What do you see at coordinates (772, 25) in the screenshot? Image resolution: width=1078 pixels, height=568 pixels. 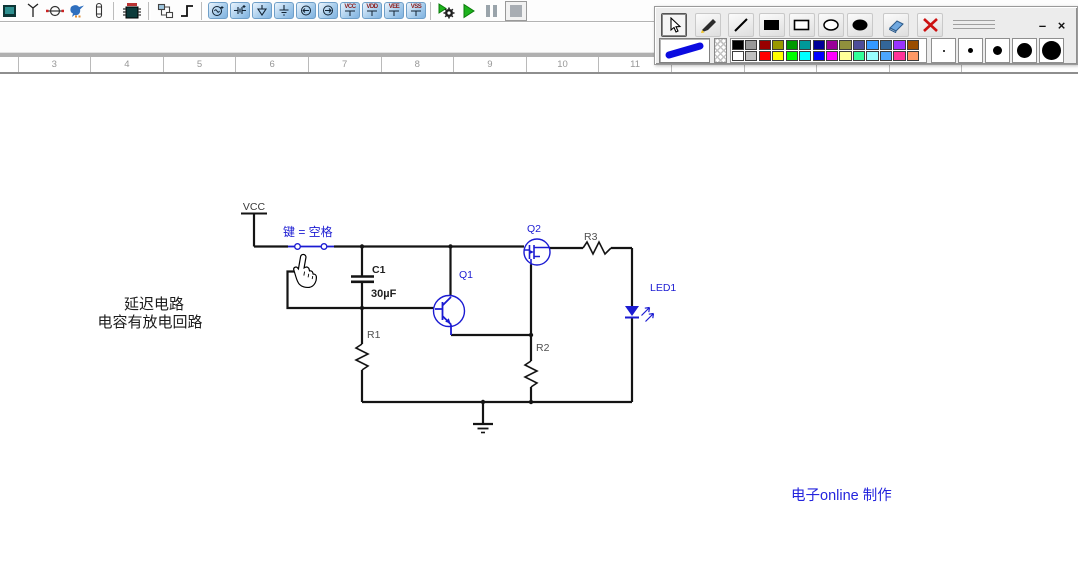 I see `filled-rectangle-tool-button` at bounding box center [772, 25].